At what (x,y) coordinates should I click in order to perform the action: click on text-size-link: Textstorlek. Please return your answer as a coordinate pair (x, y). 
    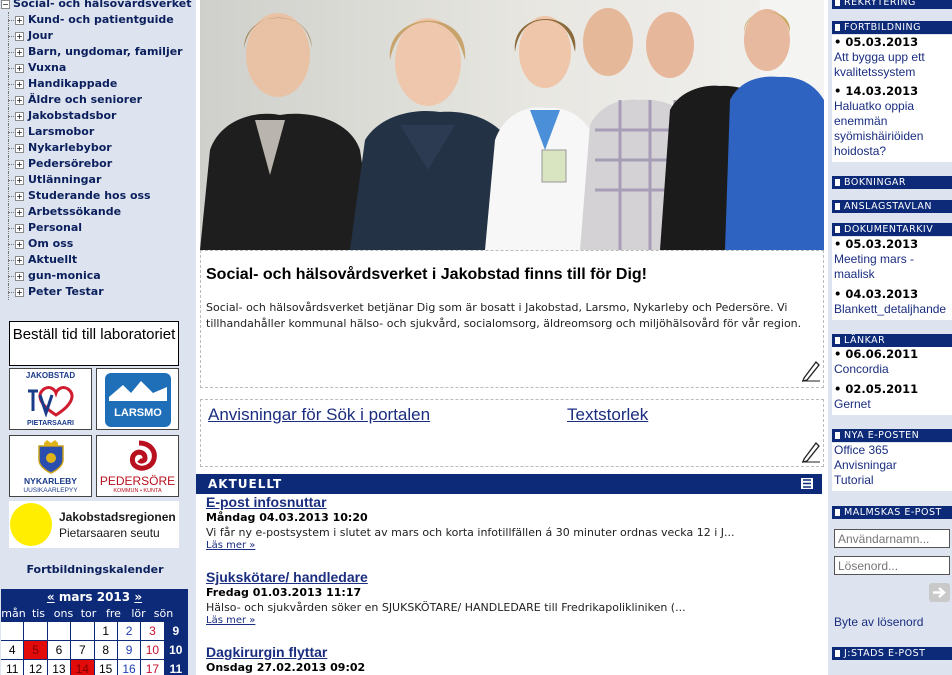
    Looking at the image, I should click on (607, 415).